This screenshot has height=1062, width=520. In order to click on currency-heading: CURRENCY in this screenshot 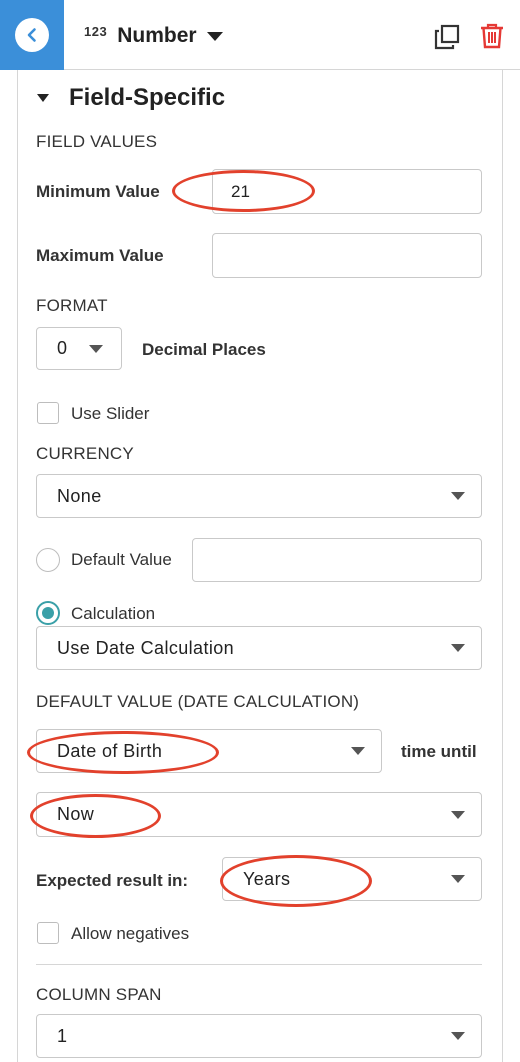, I will do `click(85, 453)`.